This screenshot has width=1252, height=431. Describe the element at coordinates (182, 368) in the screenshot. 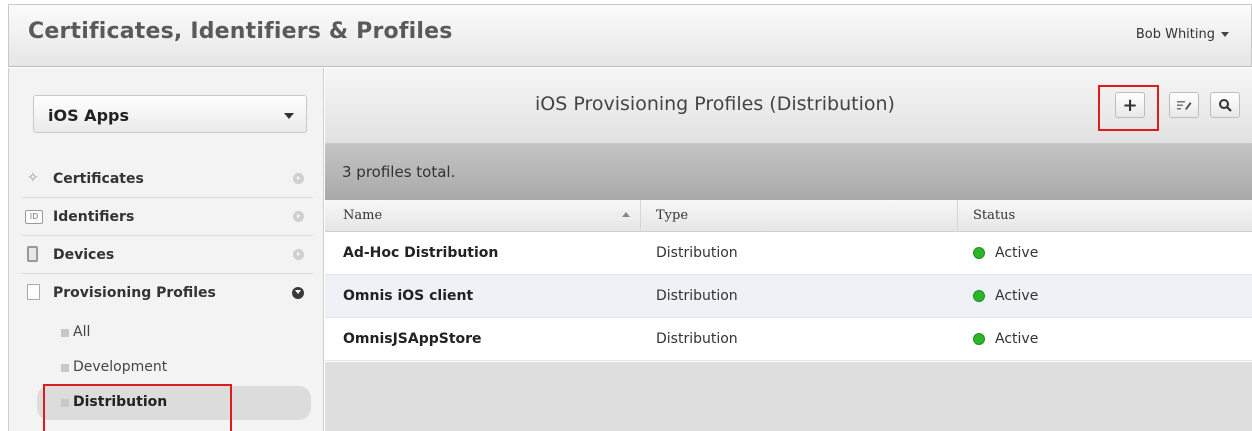

I see `sidebar-subitem-development: Development` at that location.